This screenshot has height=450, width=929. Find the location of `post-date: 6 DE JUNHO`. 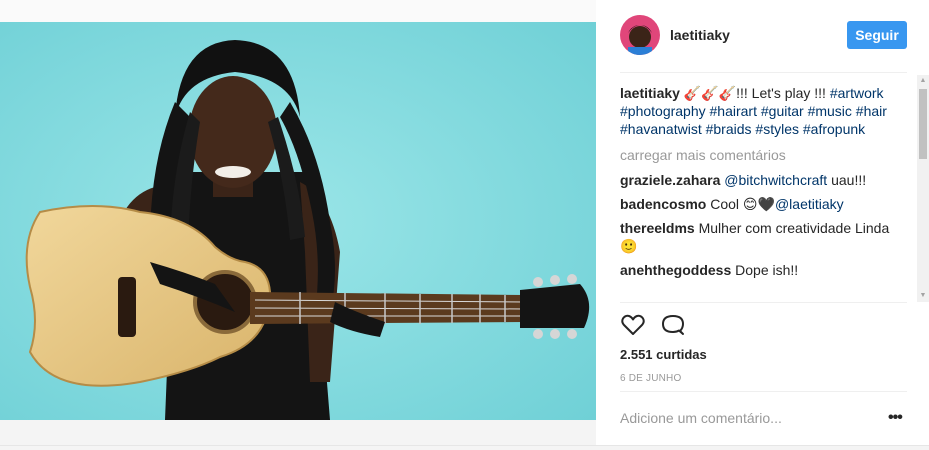

post-date: 6 DE JUNHO is located at coordinates (651, 378).